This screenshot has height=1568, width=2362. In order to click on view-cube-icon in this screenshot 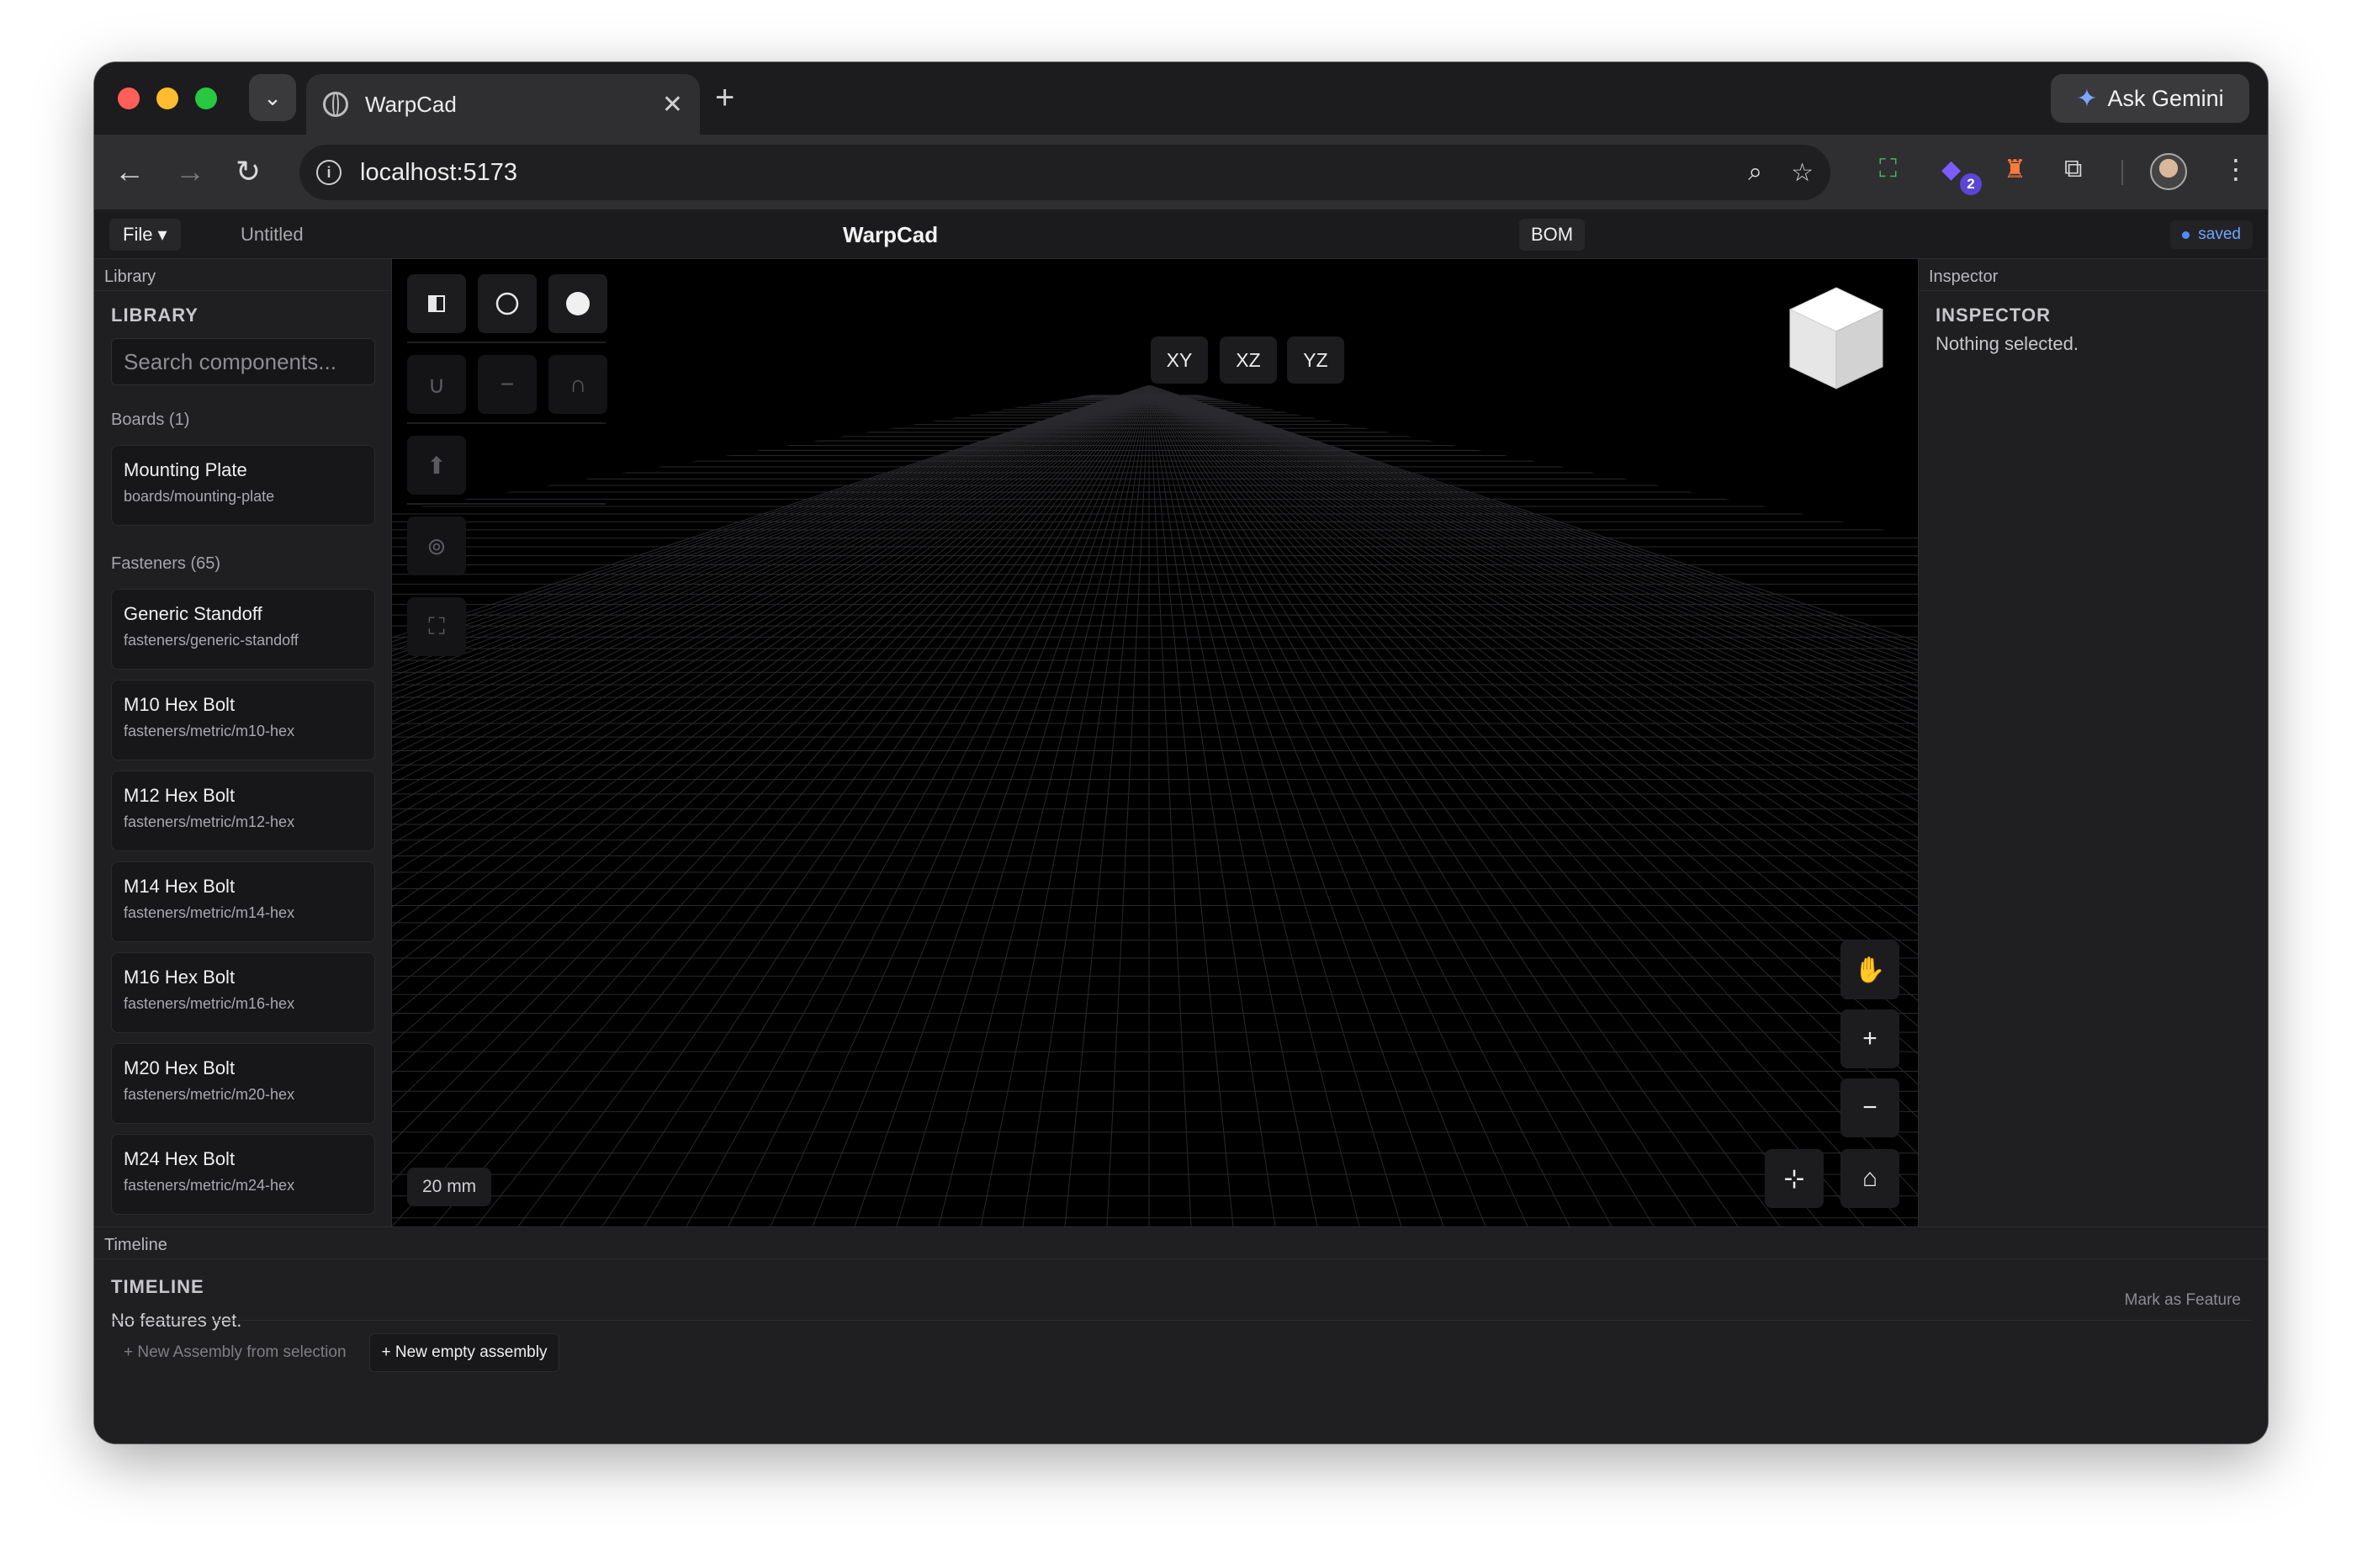, I will do `click(1837, 338)`.